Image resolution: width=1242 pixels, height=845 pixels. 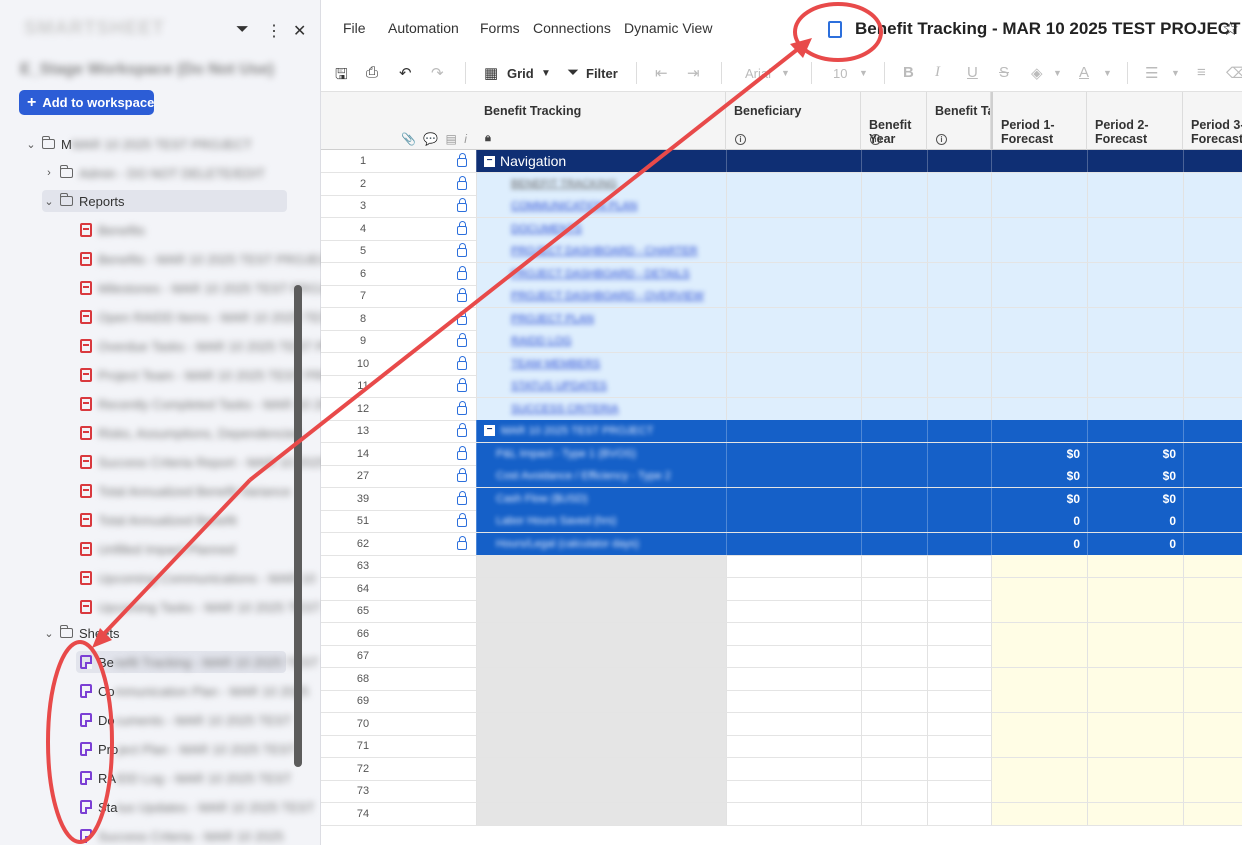 I want to click on report-item: Overdue Tasks - MAR 10 2025 TEST PROJECT, so click(x=228, y=346).